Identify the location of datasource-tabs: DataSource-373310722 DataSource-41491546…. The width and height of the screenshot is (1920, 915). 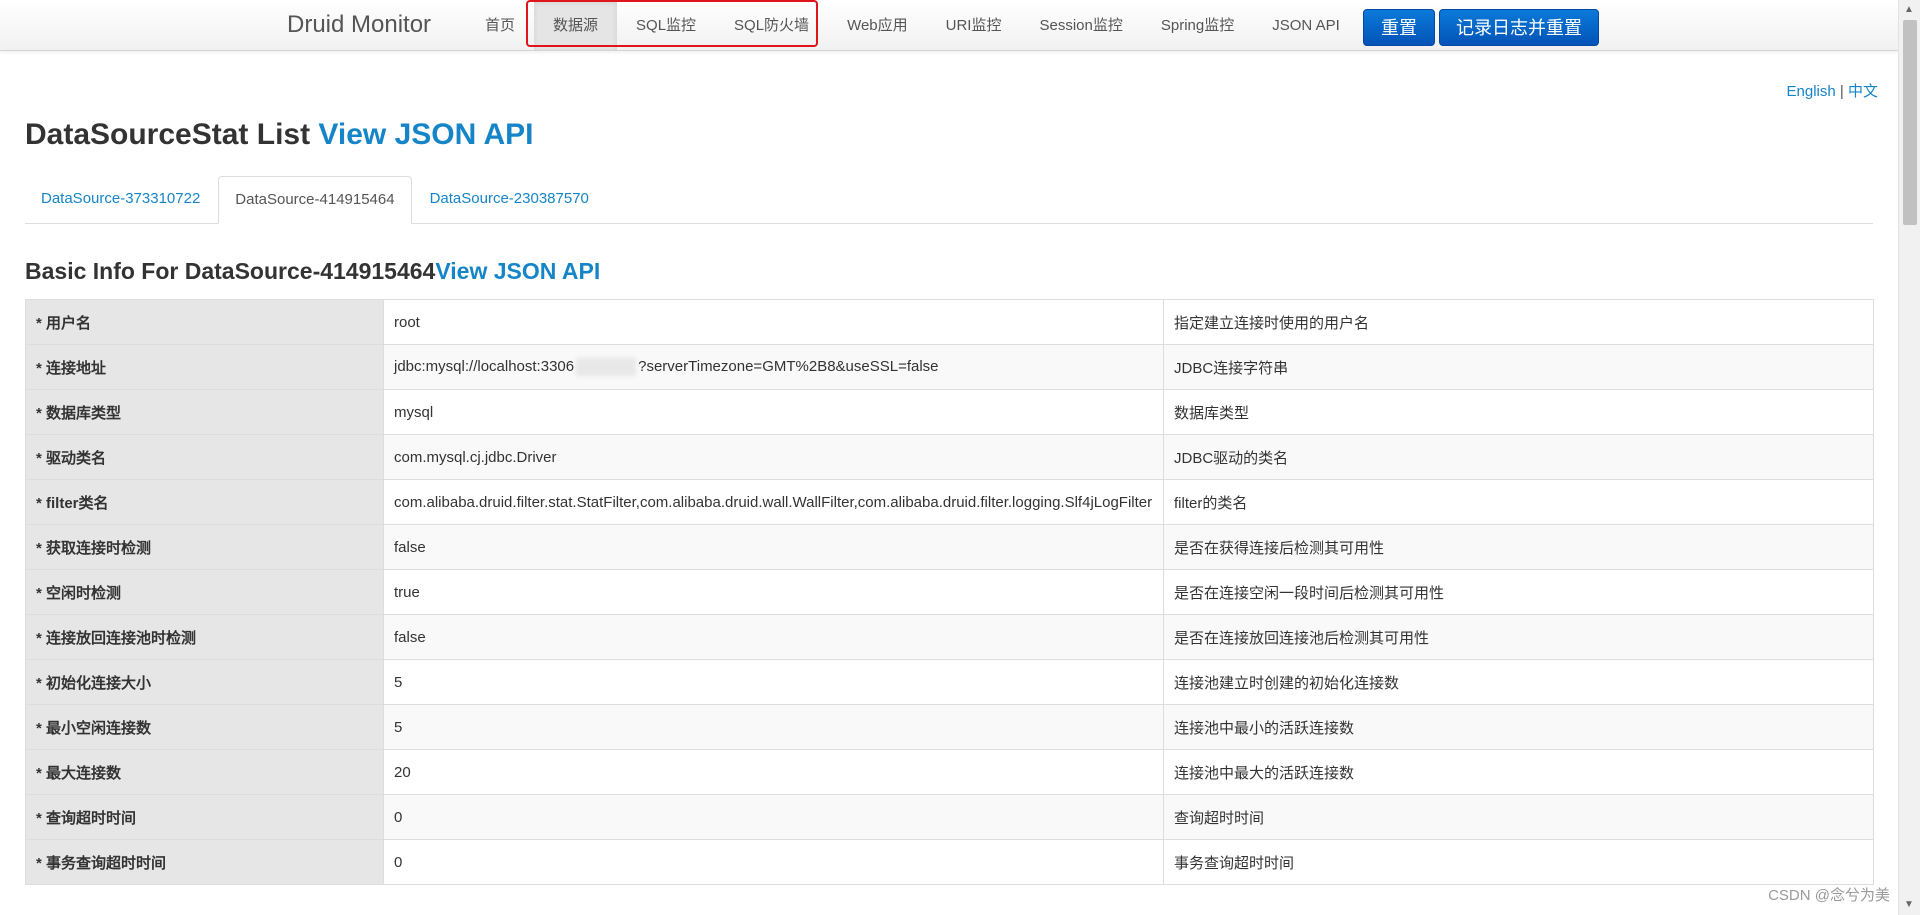
(949, 200).